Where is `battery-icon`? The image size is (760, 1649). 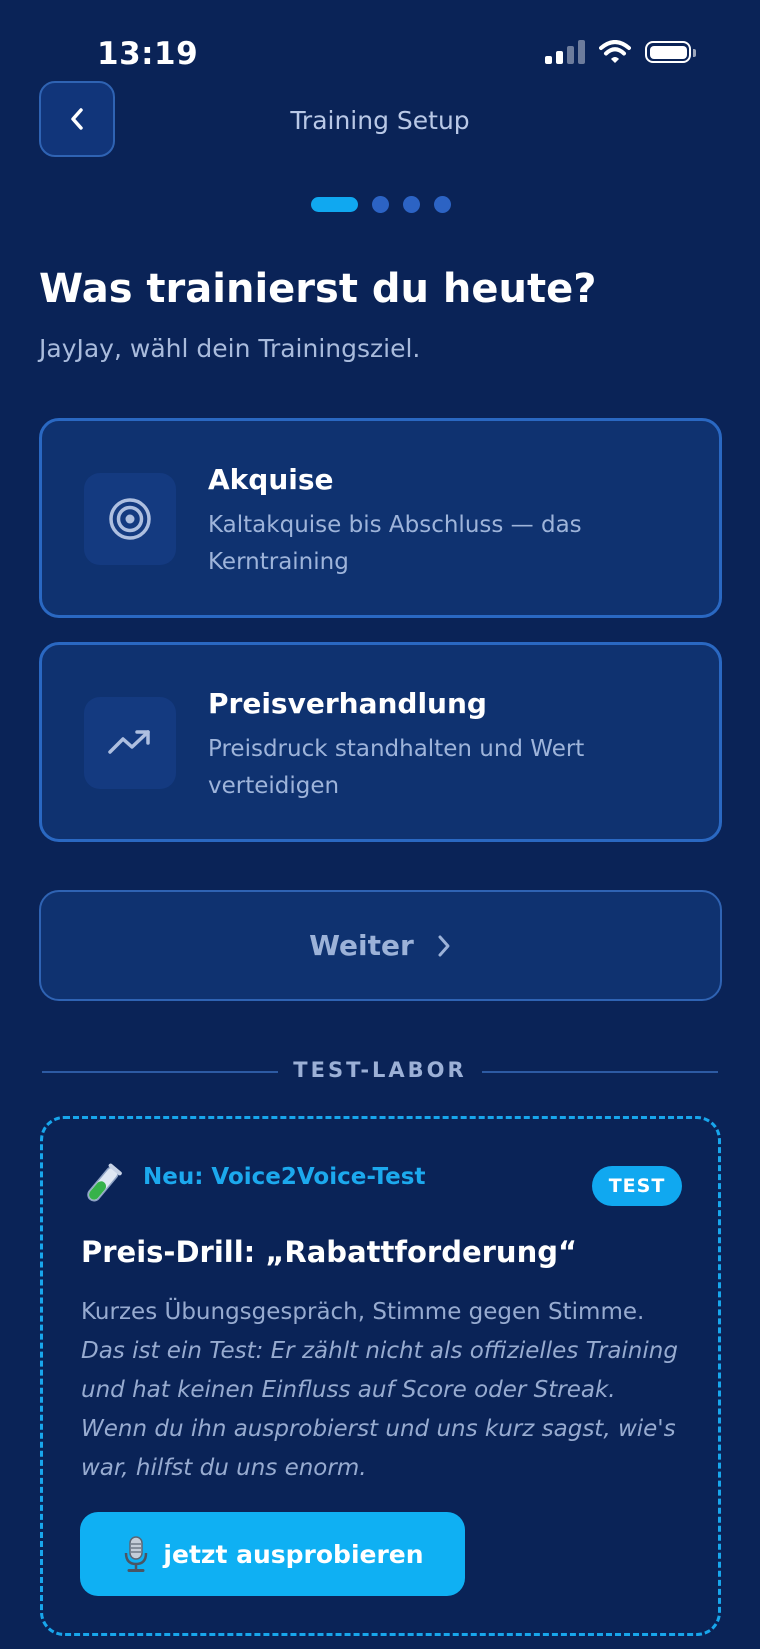 battery-icon is located at coordinates (670, 52).